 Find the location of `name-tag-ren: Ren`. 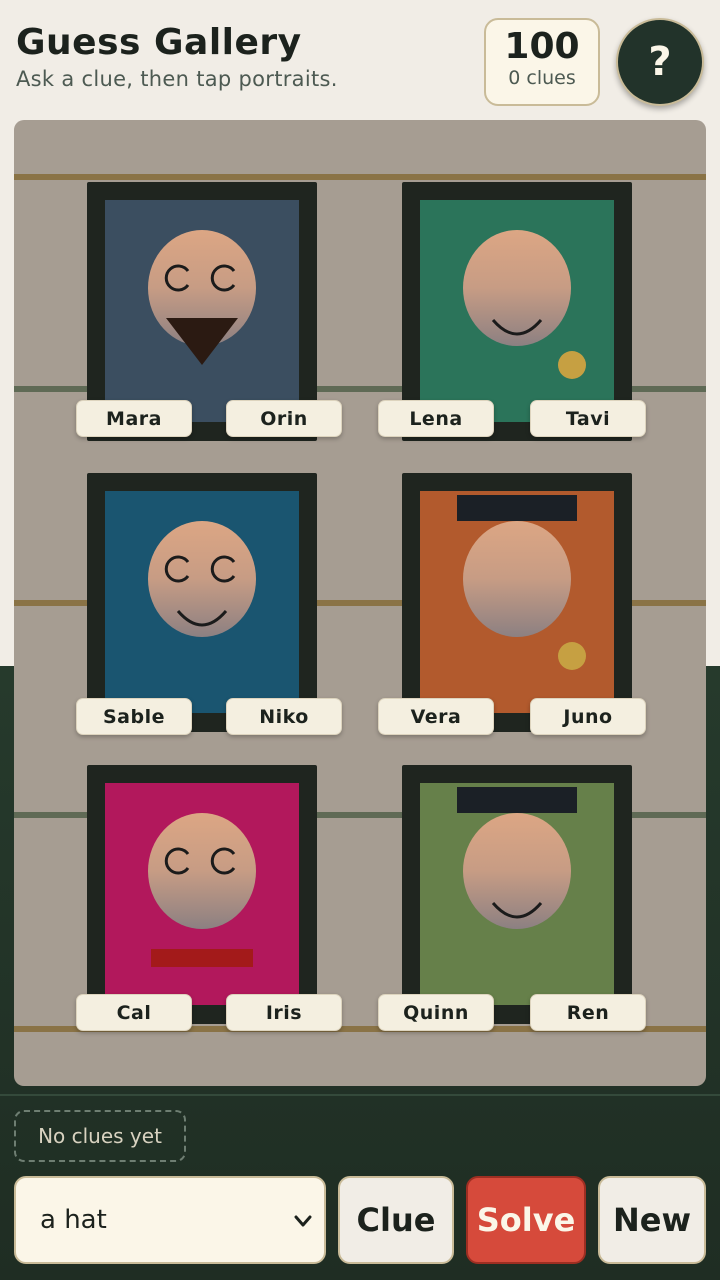

name-tag-ren: Ren is located at coordinates (588, 1012).